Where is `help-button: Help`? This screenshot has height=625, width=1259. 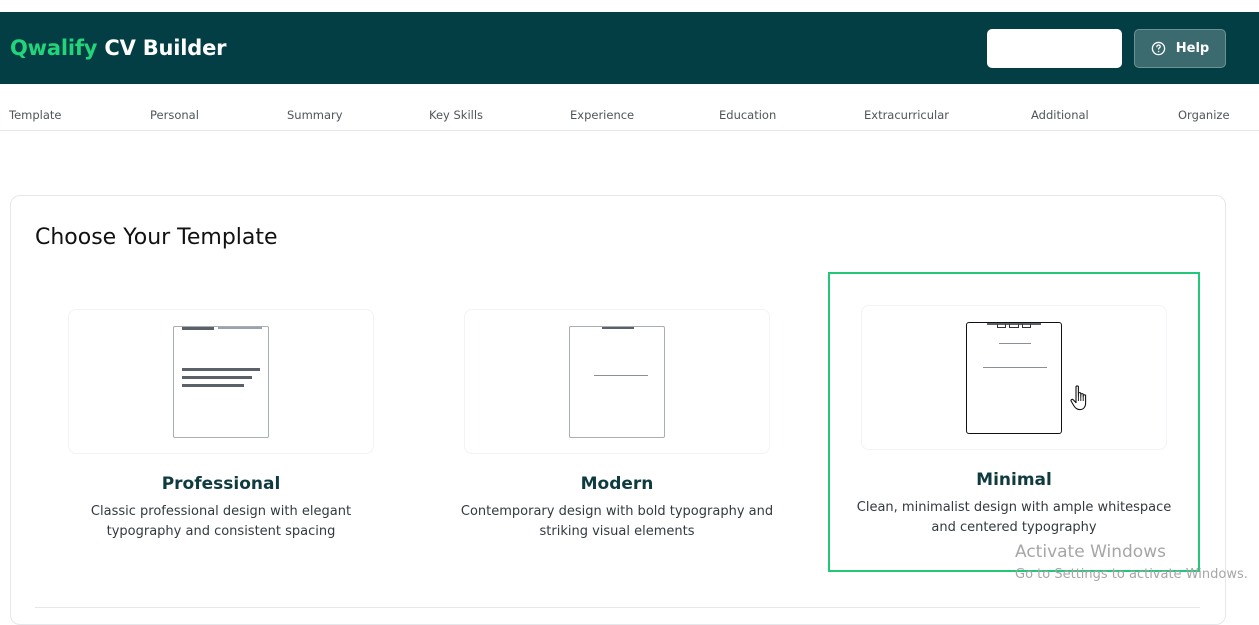 help-button: Help is located at coordinates (1180, 48).